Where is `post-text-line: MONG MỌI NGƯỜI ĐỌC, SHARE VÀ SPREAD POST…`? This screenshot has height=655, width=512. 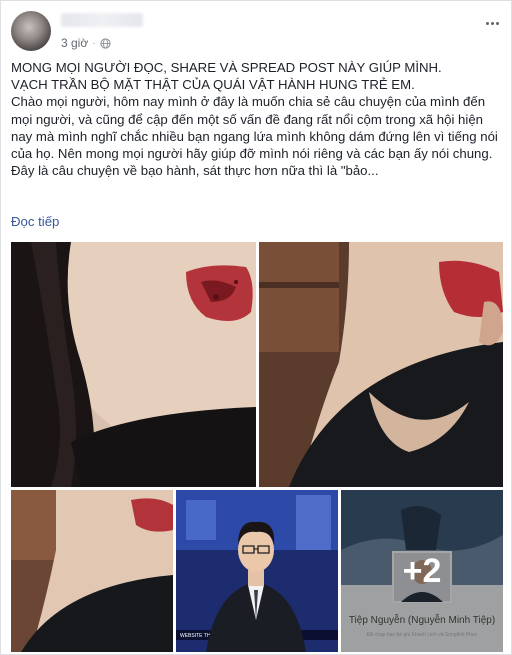
post-text-line: MONG MỌI NGƯỜI ĐỌC, SHARE VÀ SPREAD POST… is located at coordinates (226, 67).